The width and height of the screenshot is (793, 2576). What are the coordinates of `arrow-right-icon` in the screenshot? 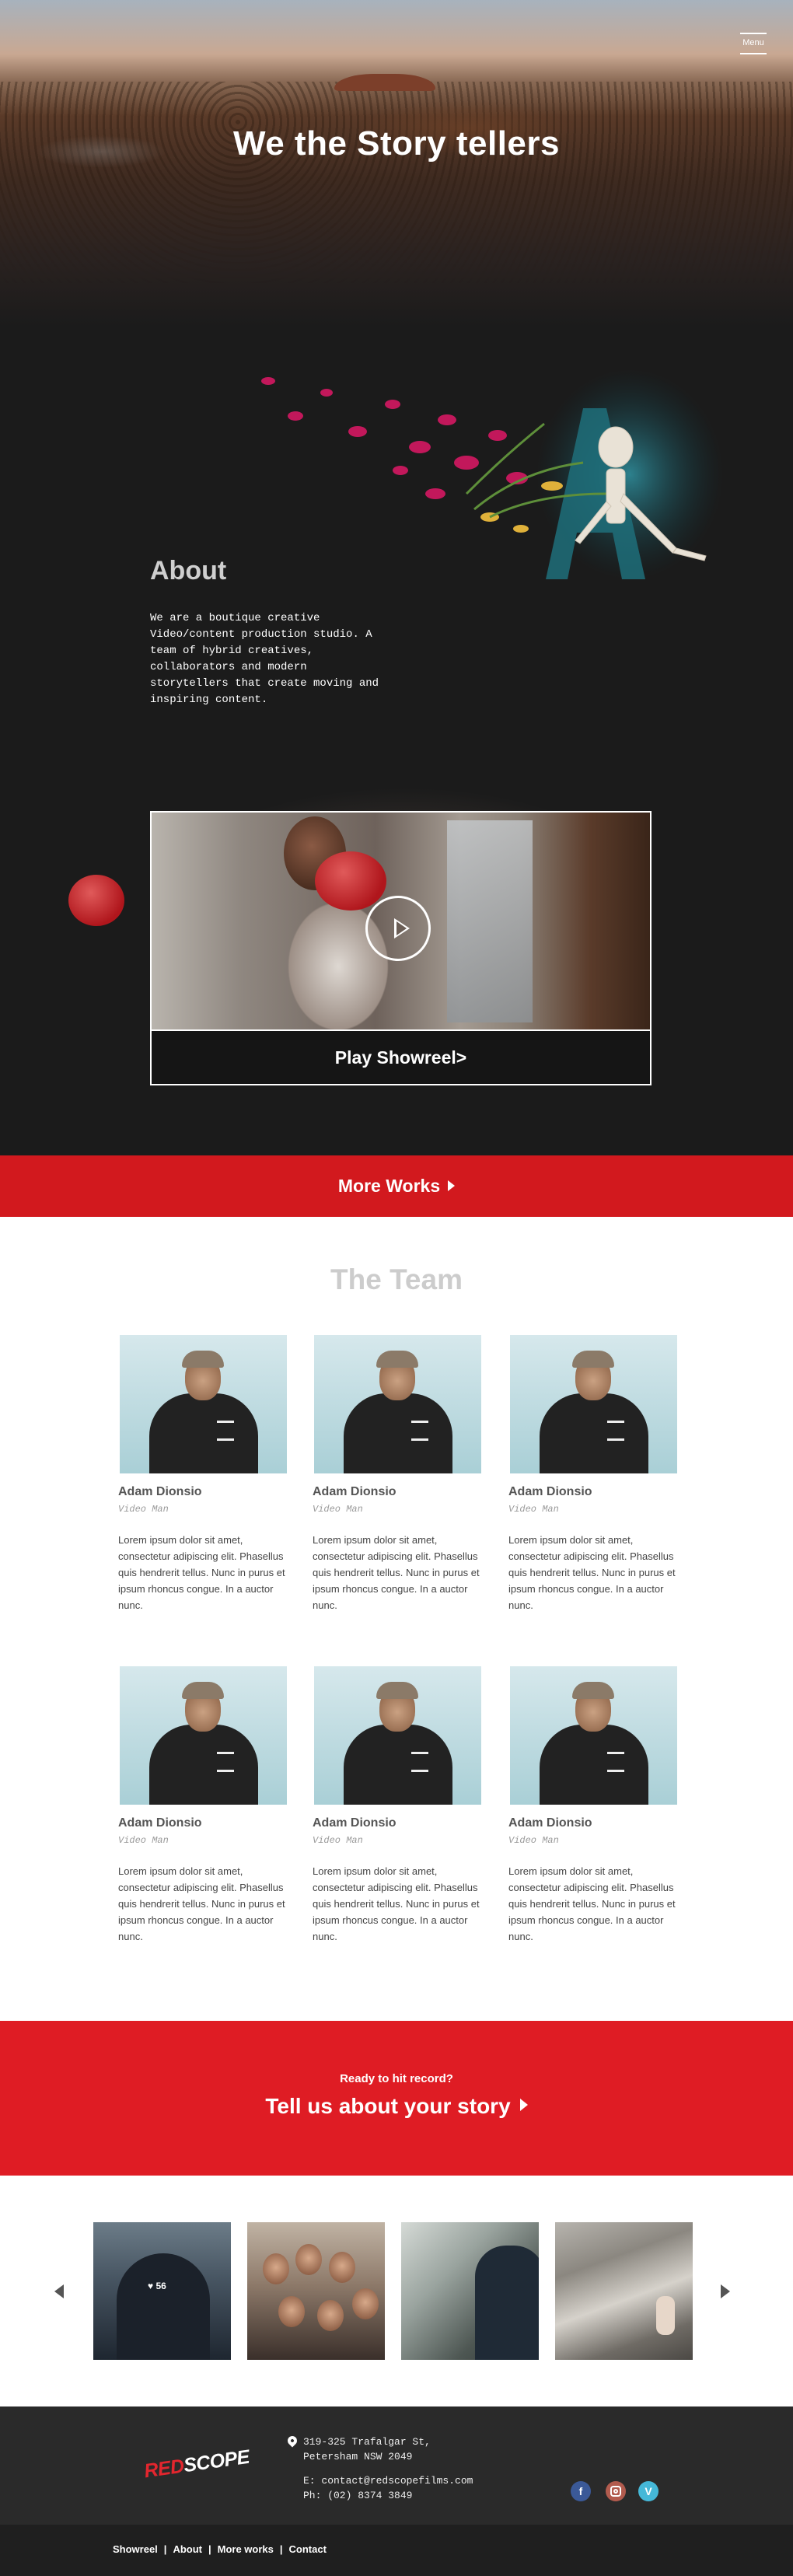 It's located at (726, 2291).